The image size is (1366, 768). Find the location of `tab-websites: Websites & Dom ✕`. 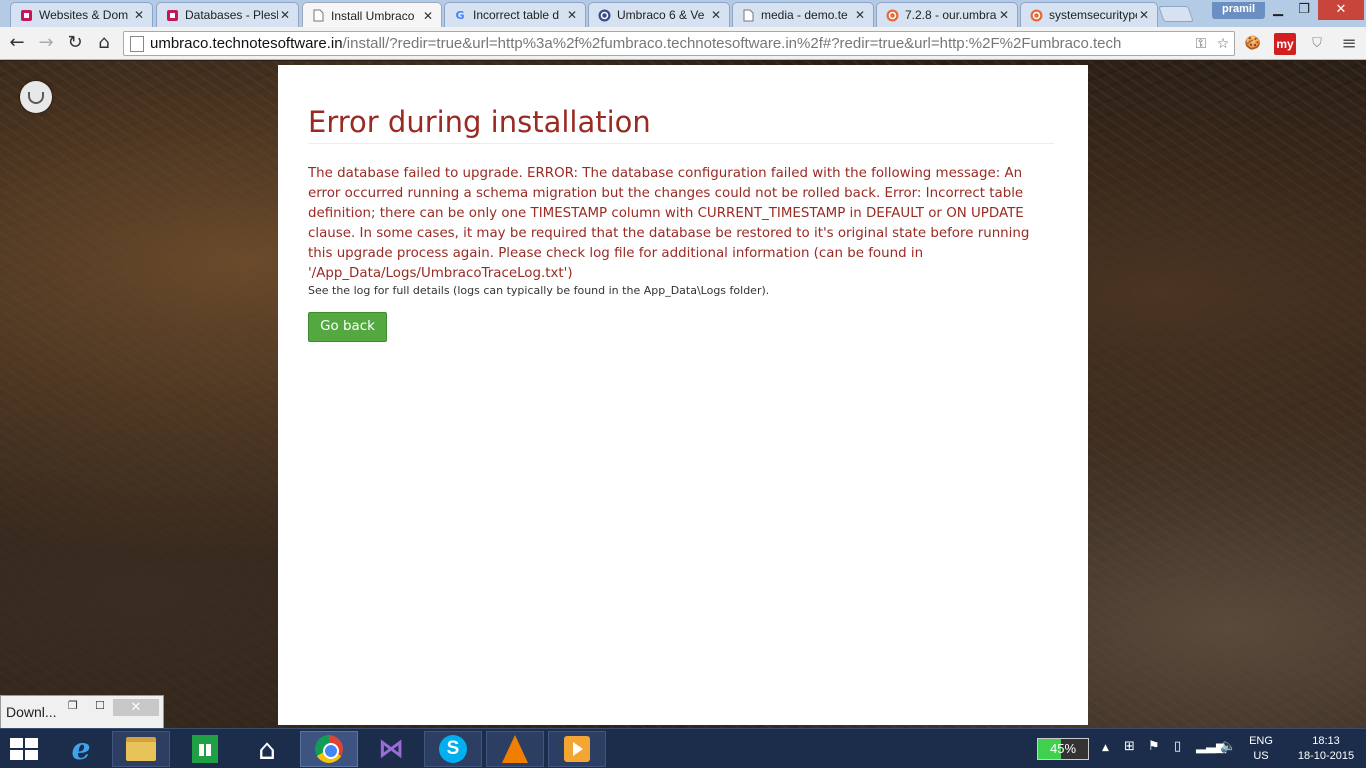

tab-websites: Websites & Dom ✕ is located at coordinates (81, 14).